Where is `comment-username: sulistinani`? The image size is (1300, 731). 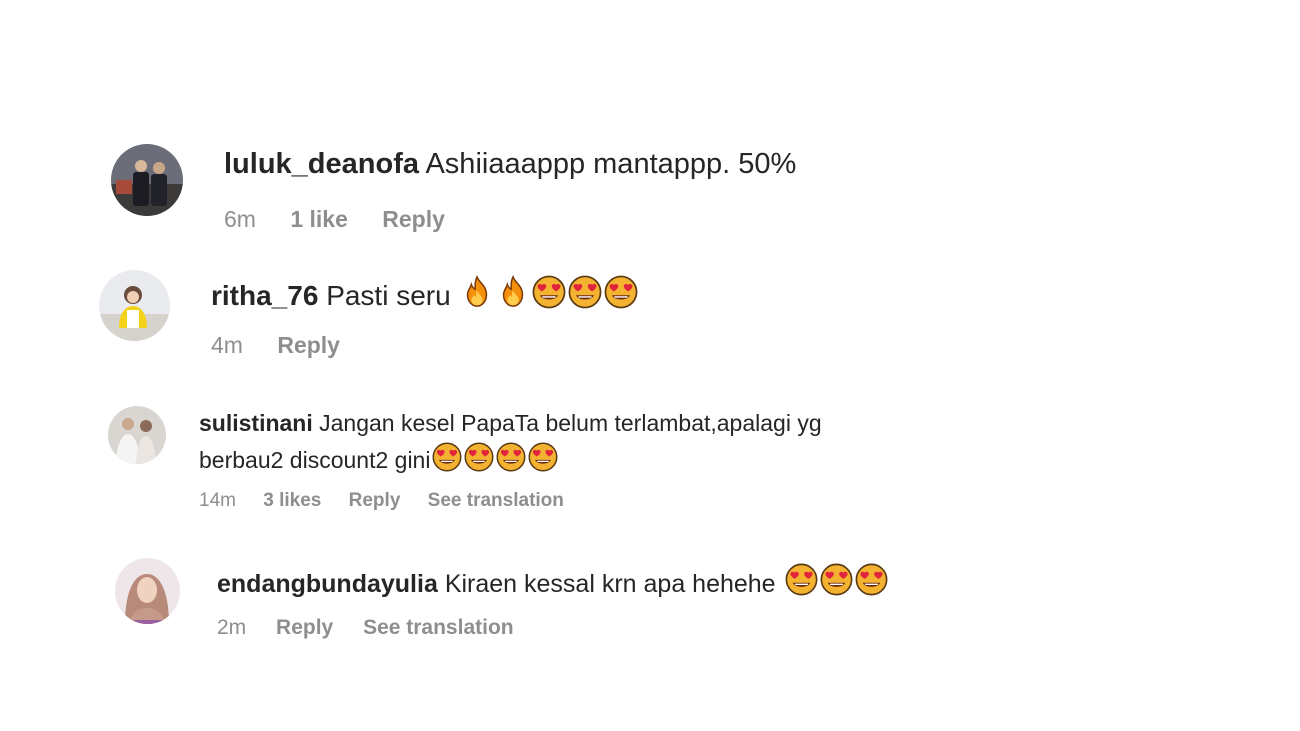
comment-username: sulistinani is located at coordinates (256, 423).